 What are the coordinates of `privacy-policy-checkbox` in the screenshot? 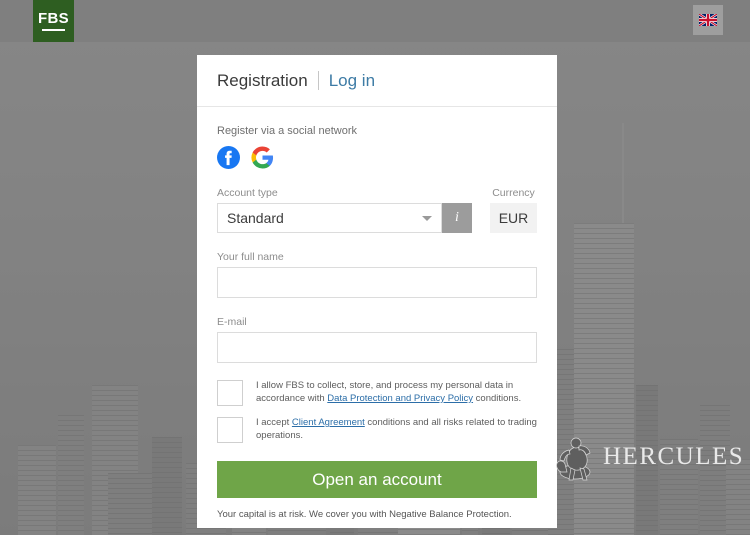 It's located at (230, 393).